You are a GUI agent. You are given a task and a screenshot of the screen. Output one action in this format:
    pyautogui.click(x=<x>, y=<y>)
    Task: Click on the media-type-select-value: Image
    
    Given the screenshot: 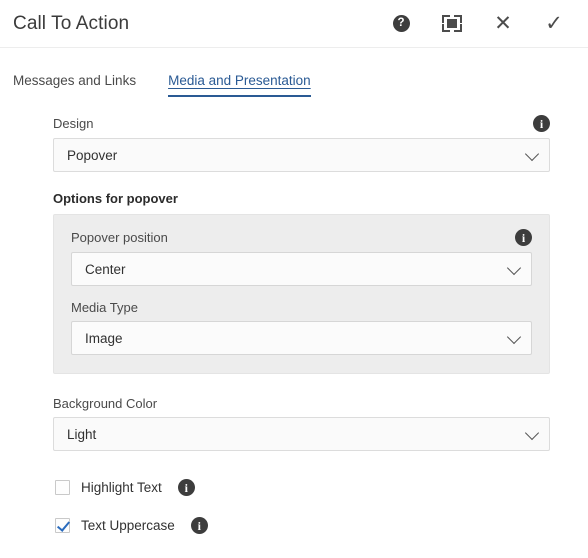 What is the action you would take?
    pyautogui.click(x=104, y=338)
    